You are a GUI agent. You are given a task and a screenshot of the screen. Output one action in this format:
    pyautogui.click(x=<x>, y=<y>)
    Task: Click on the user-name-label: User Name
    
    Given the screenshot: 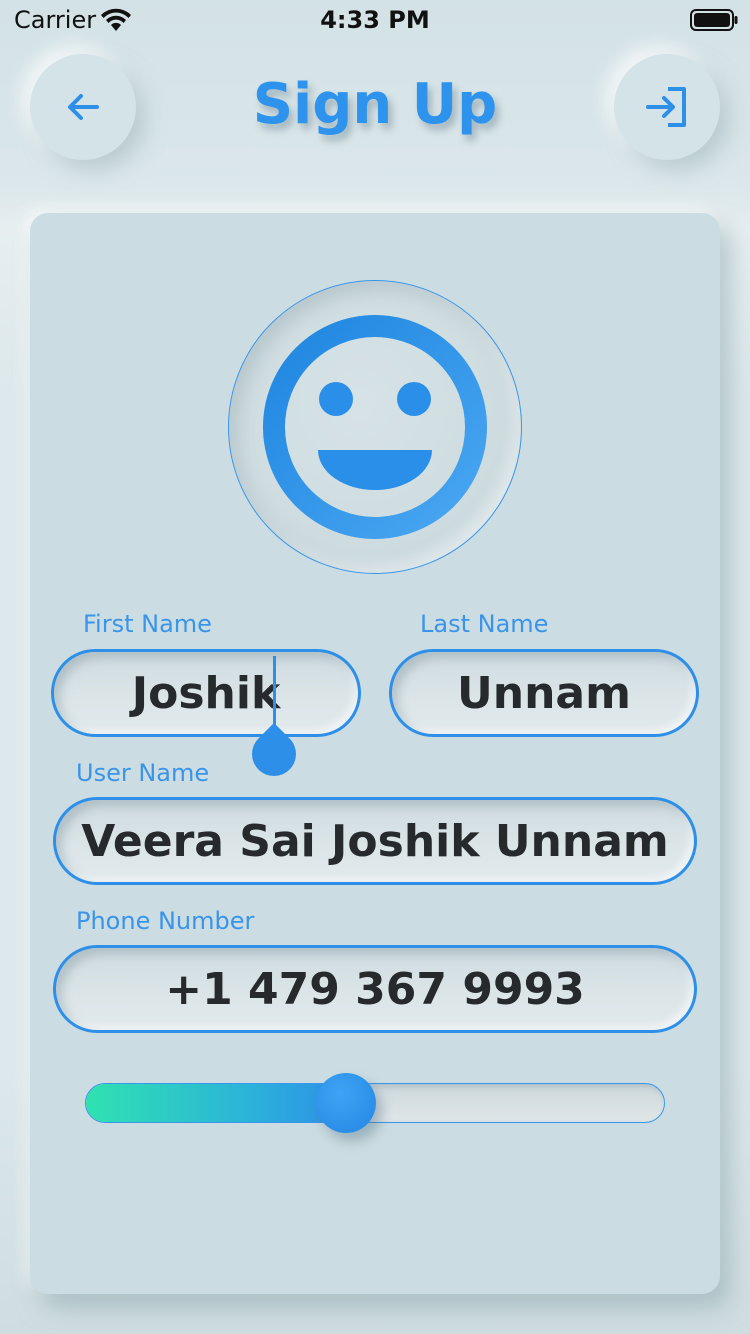 What is the action you would take?
    pyautogui.click(x=143, y=773)
    